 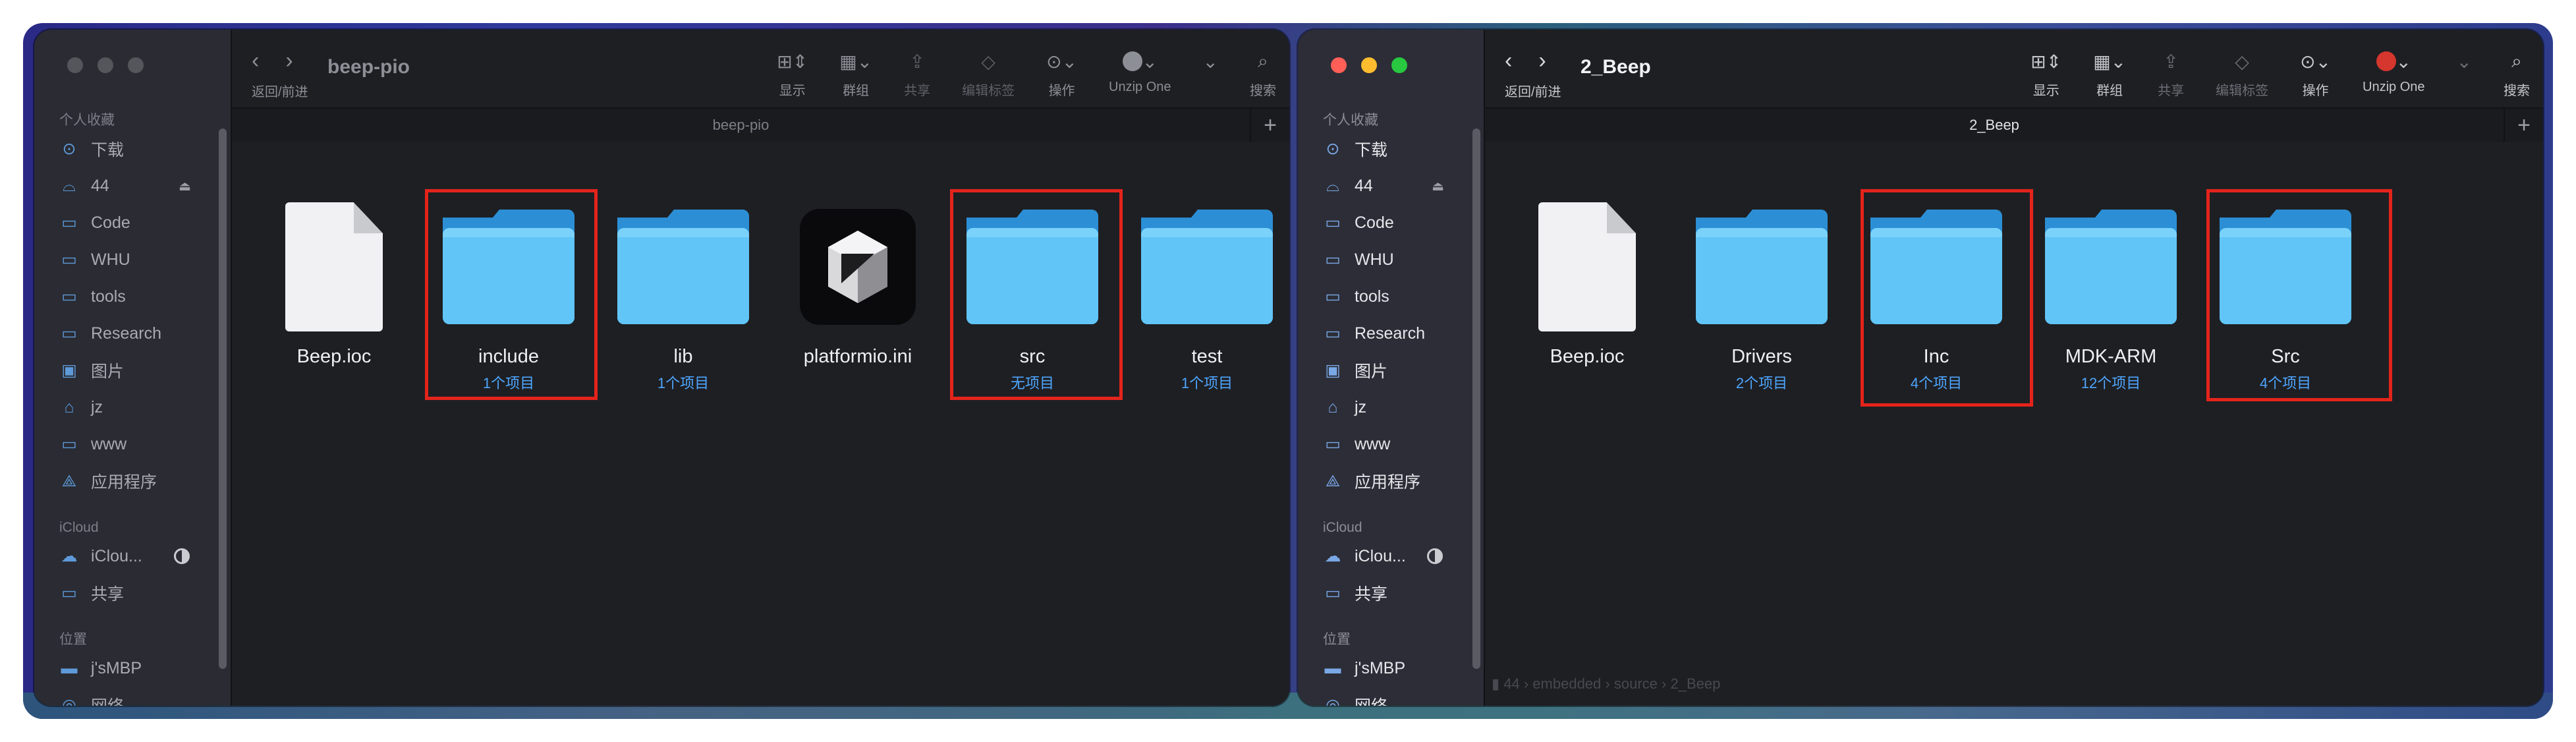 What do you see at coordinates (2045, 91) in the screenshot?
I see `tool-caption: 显示` at bounding box center [2045, 91].